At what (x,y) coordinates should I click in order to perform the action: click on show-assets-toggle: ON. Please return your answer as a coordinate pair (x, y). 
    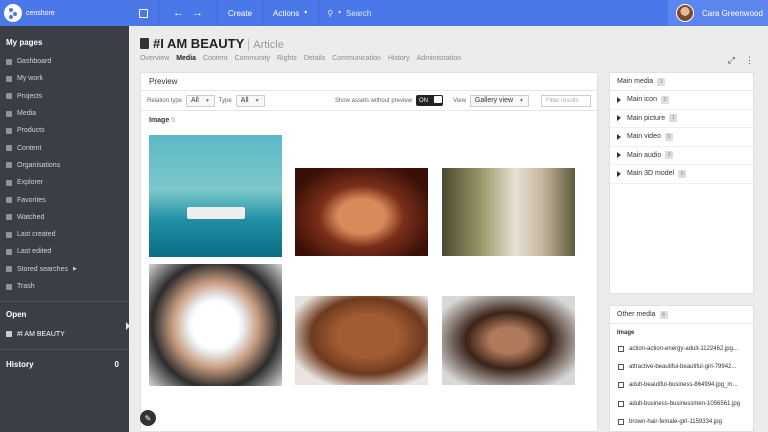
    Looking at the image, I should click on (430, 100).